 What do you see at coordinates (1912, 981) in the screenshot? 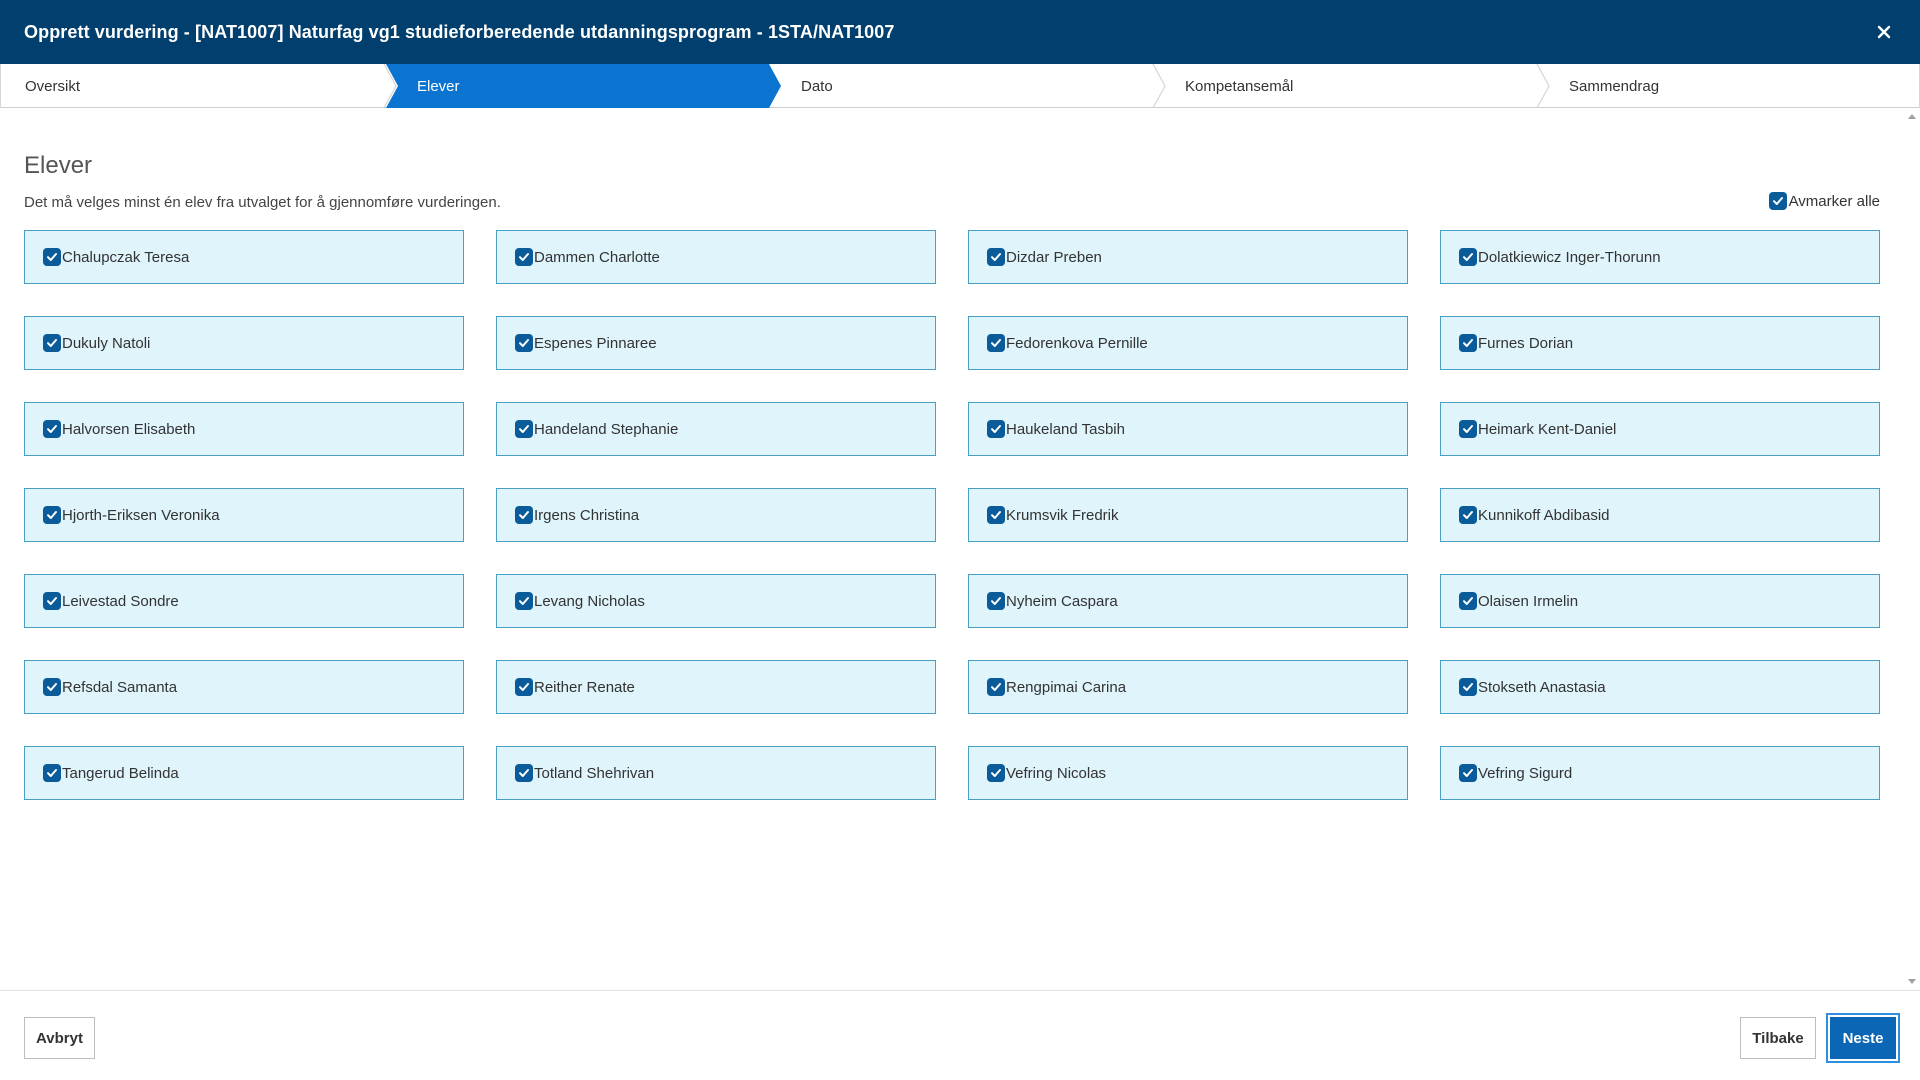
I see `scroll-down-icon` at bounding box center [1912, 981].